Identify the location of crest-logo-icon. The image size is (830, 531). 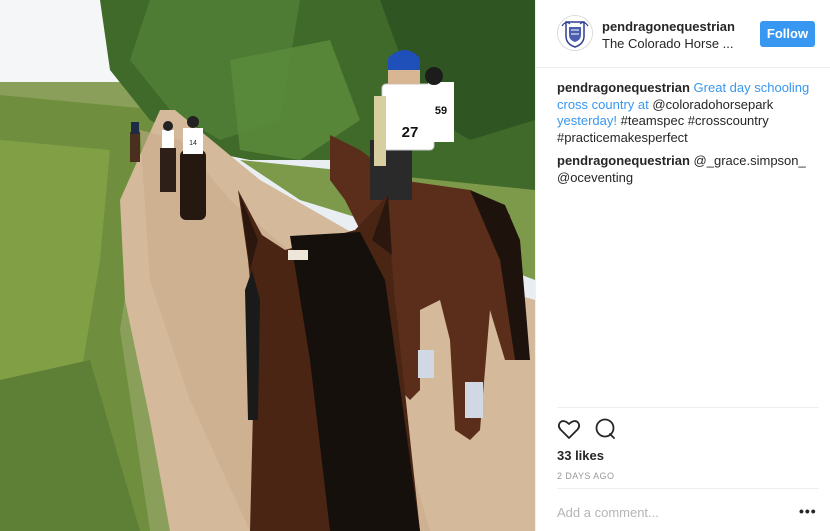
(575, 33).